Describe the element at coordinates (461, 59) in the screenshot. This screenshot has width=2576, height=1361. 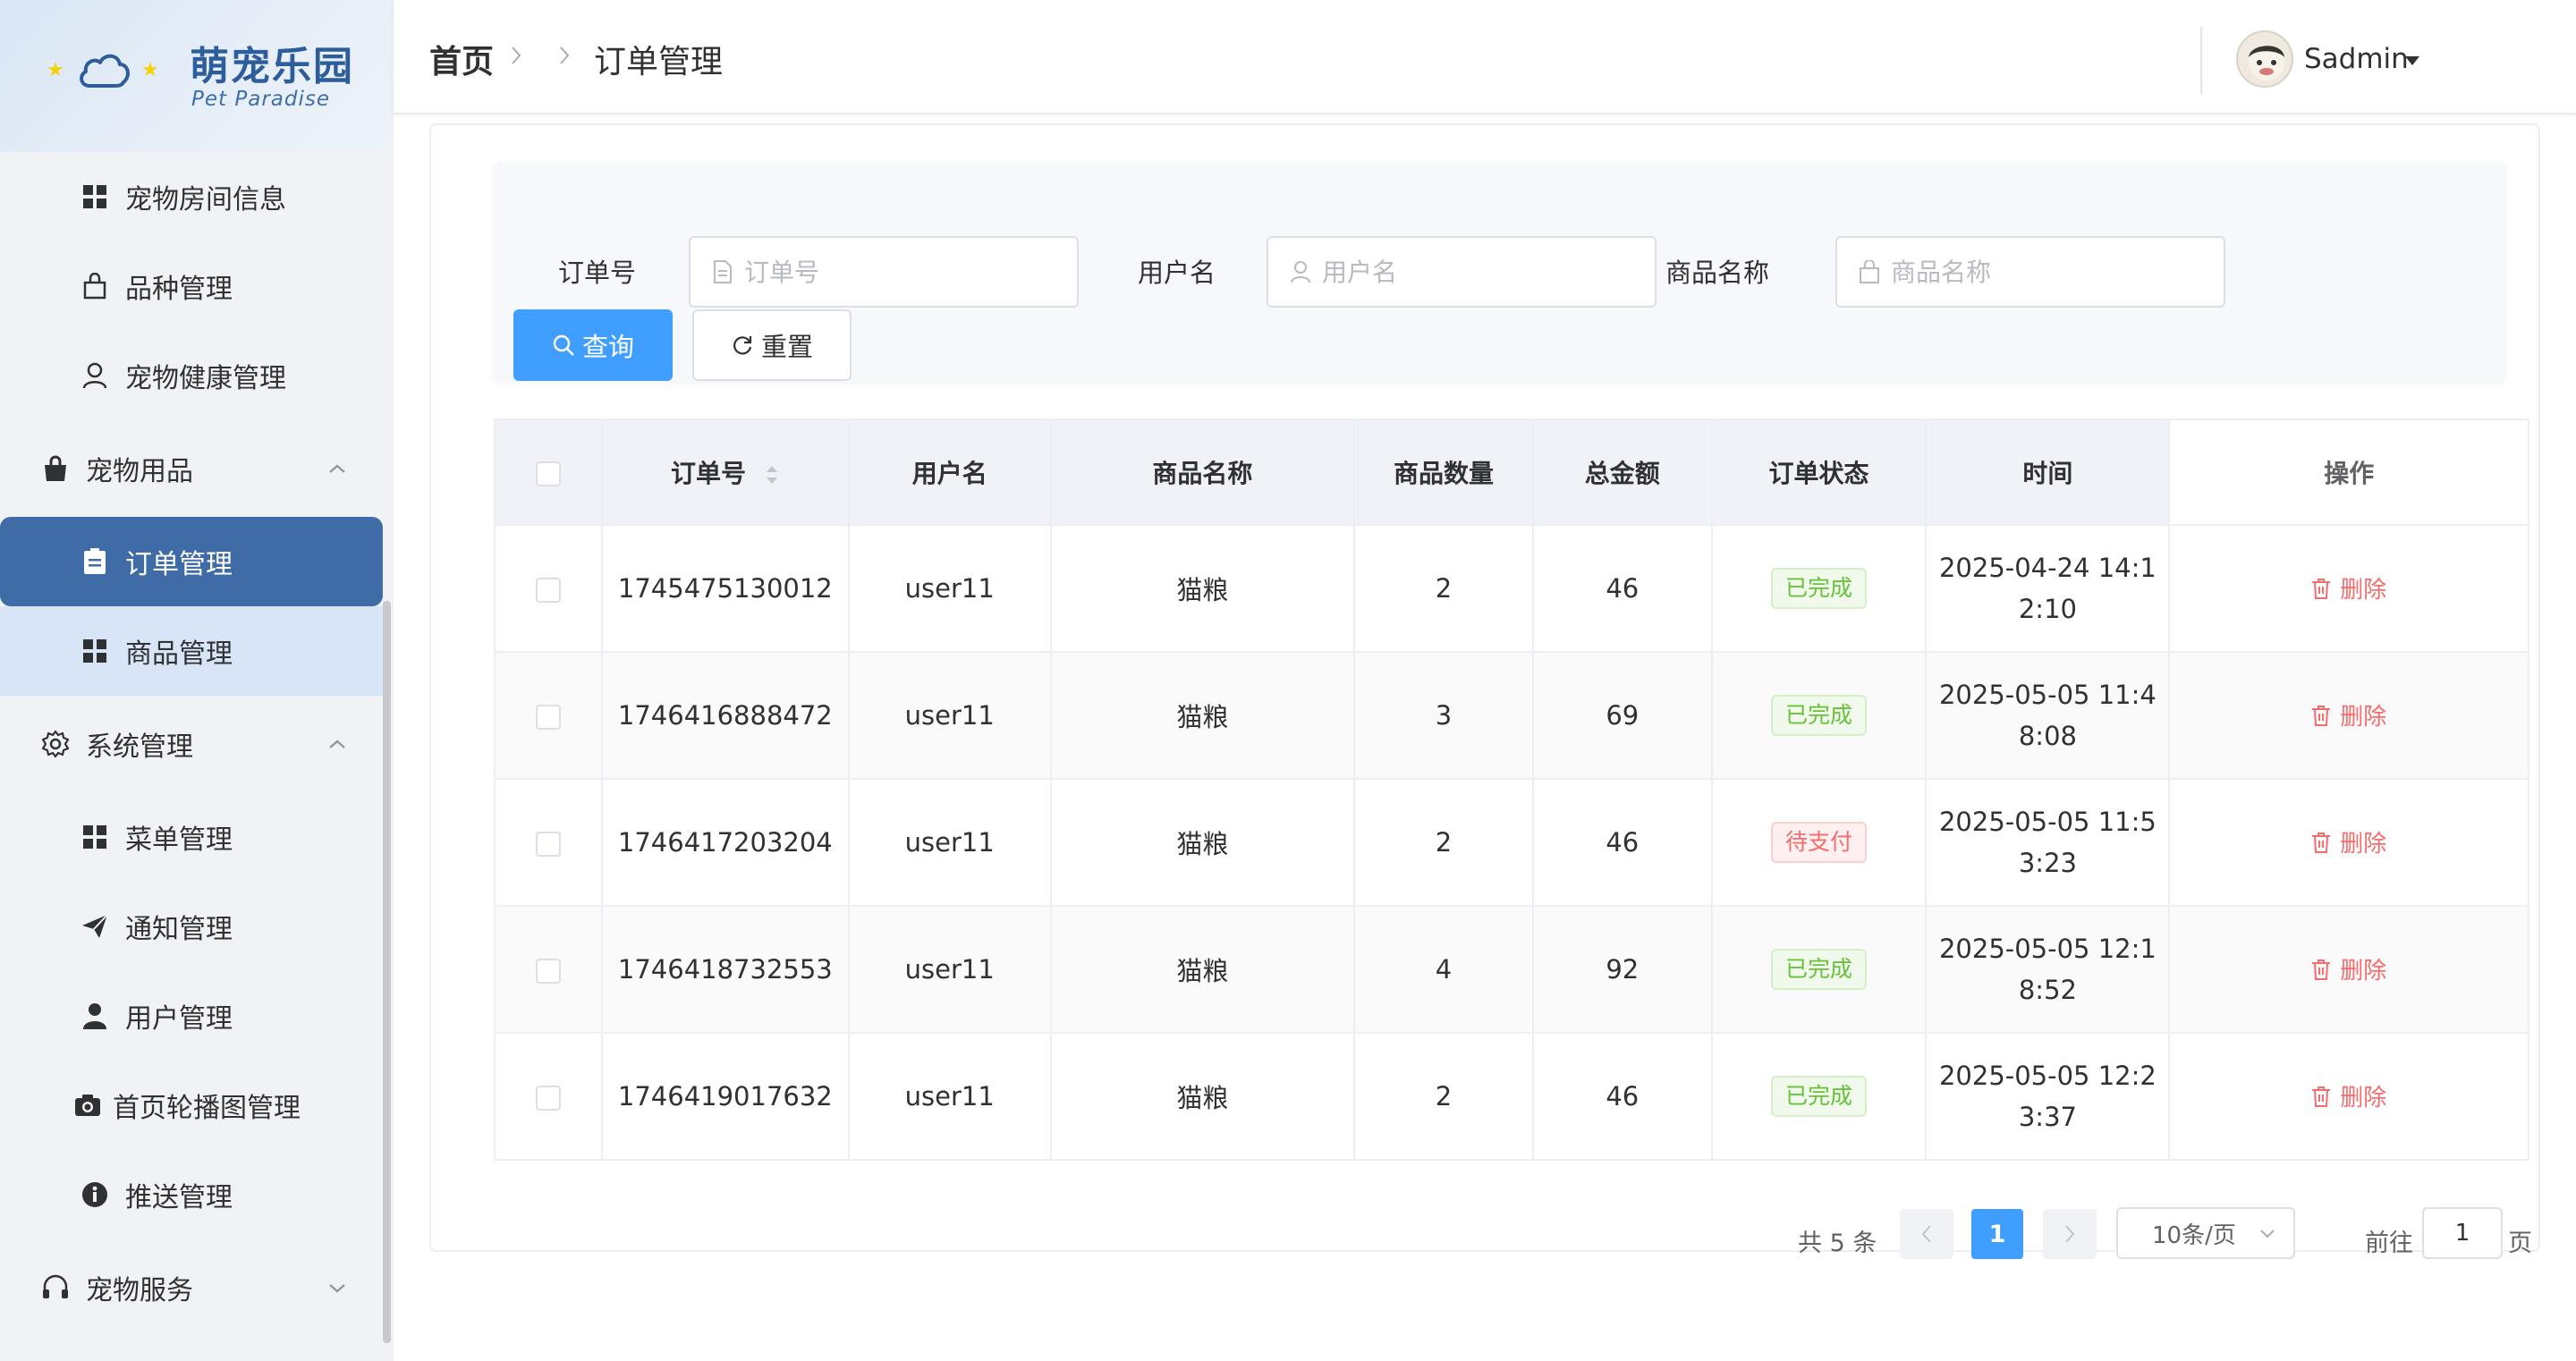
I see `breadcrumb-home: 首页` at that location.